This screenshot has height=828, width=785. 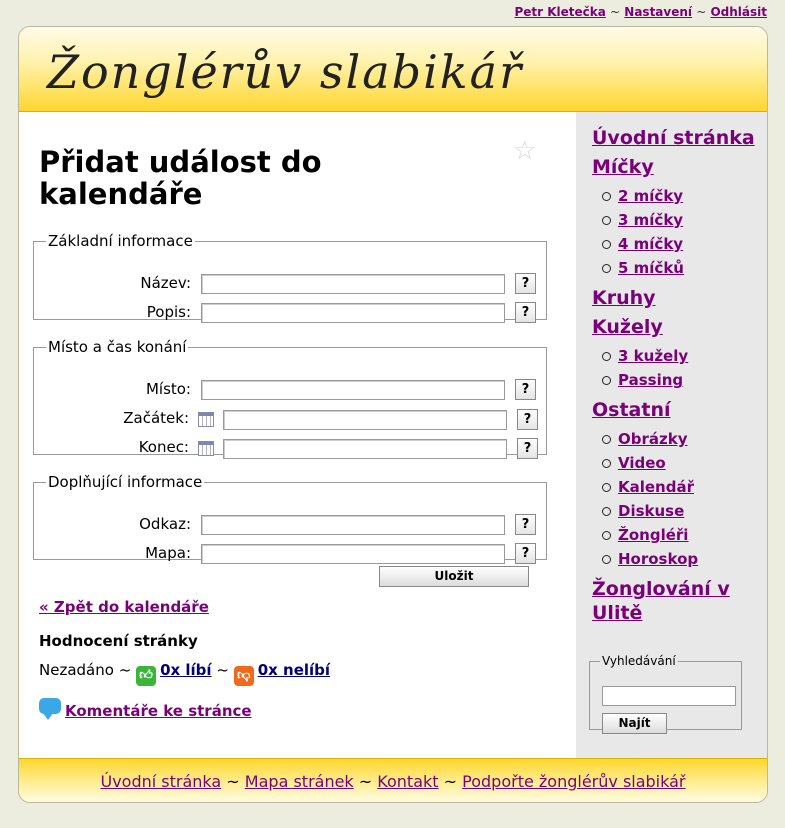 I want to click on clubs-submenu: 3 kužely Passing, so click(x=677, y=368).